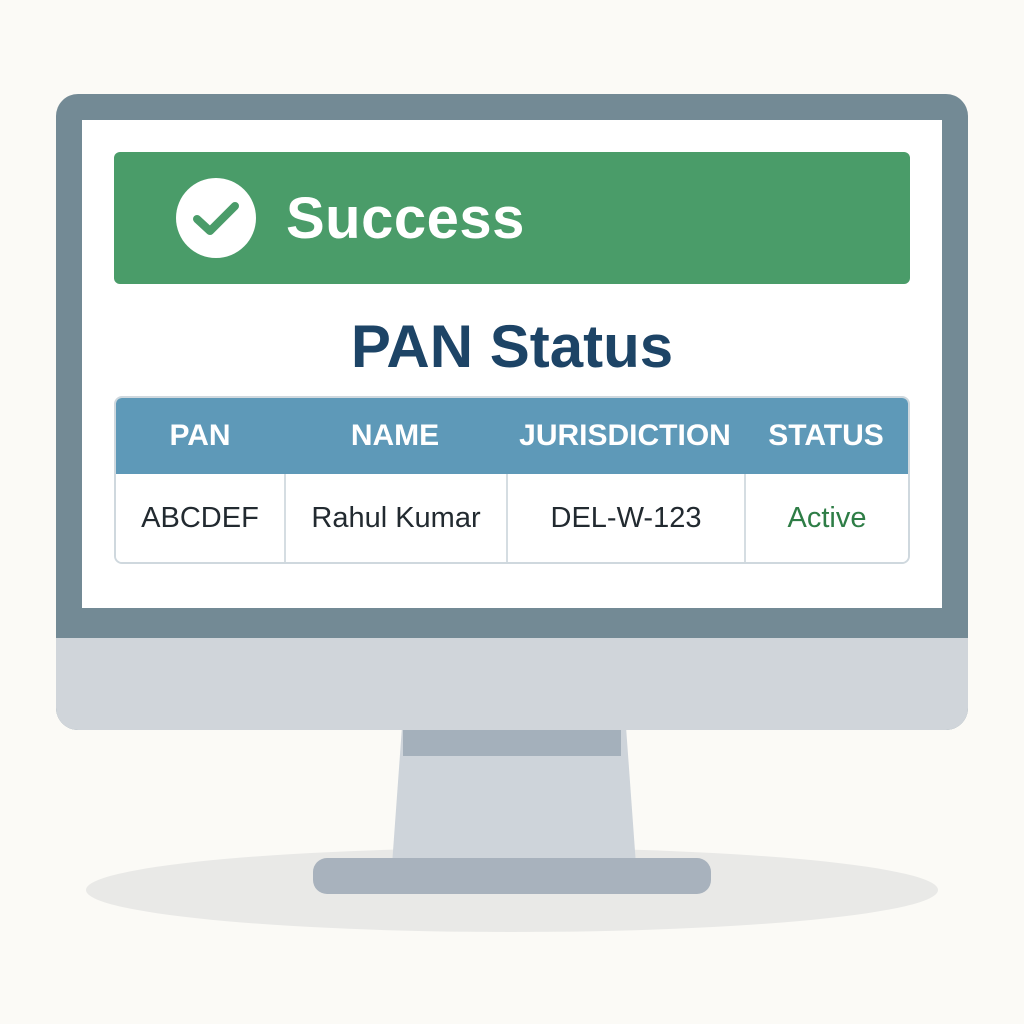 Image resolution: width=1024 pixels, height=1024 pixels. What do you see at coordinates (512, 346) in the screenshot?
I see `page-title: PAN Status` at bounding box center [512, 346].